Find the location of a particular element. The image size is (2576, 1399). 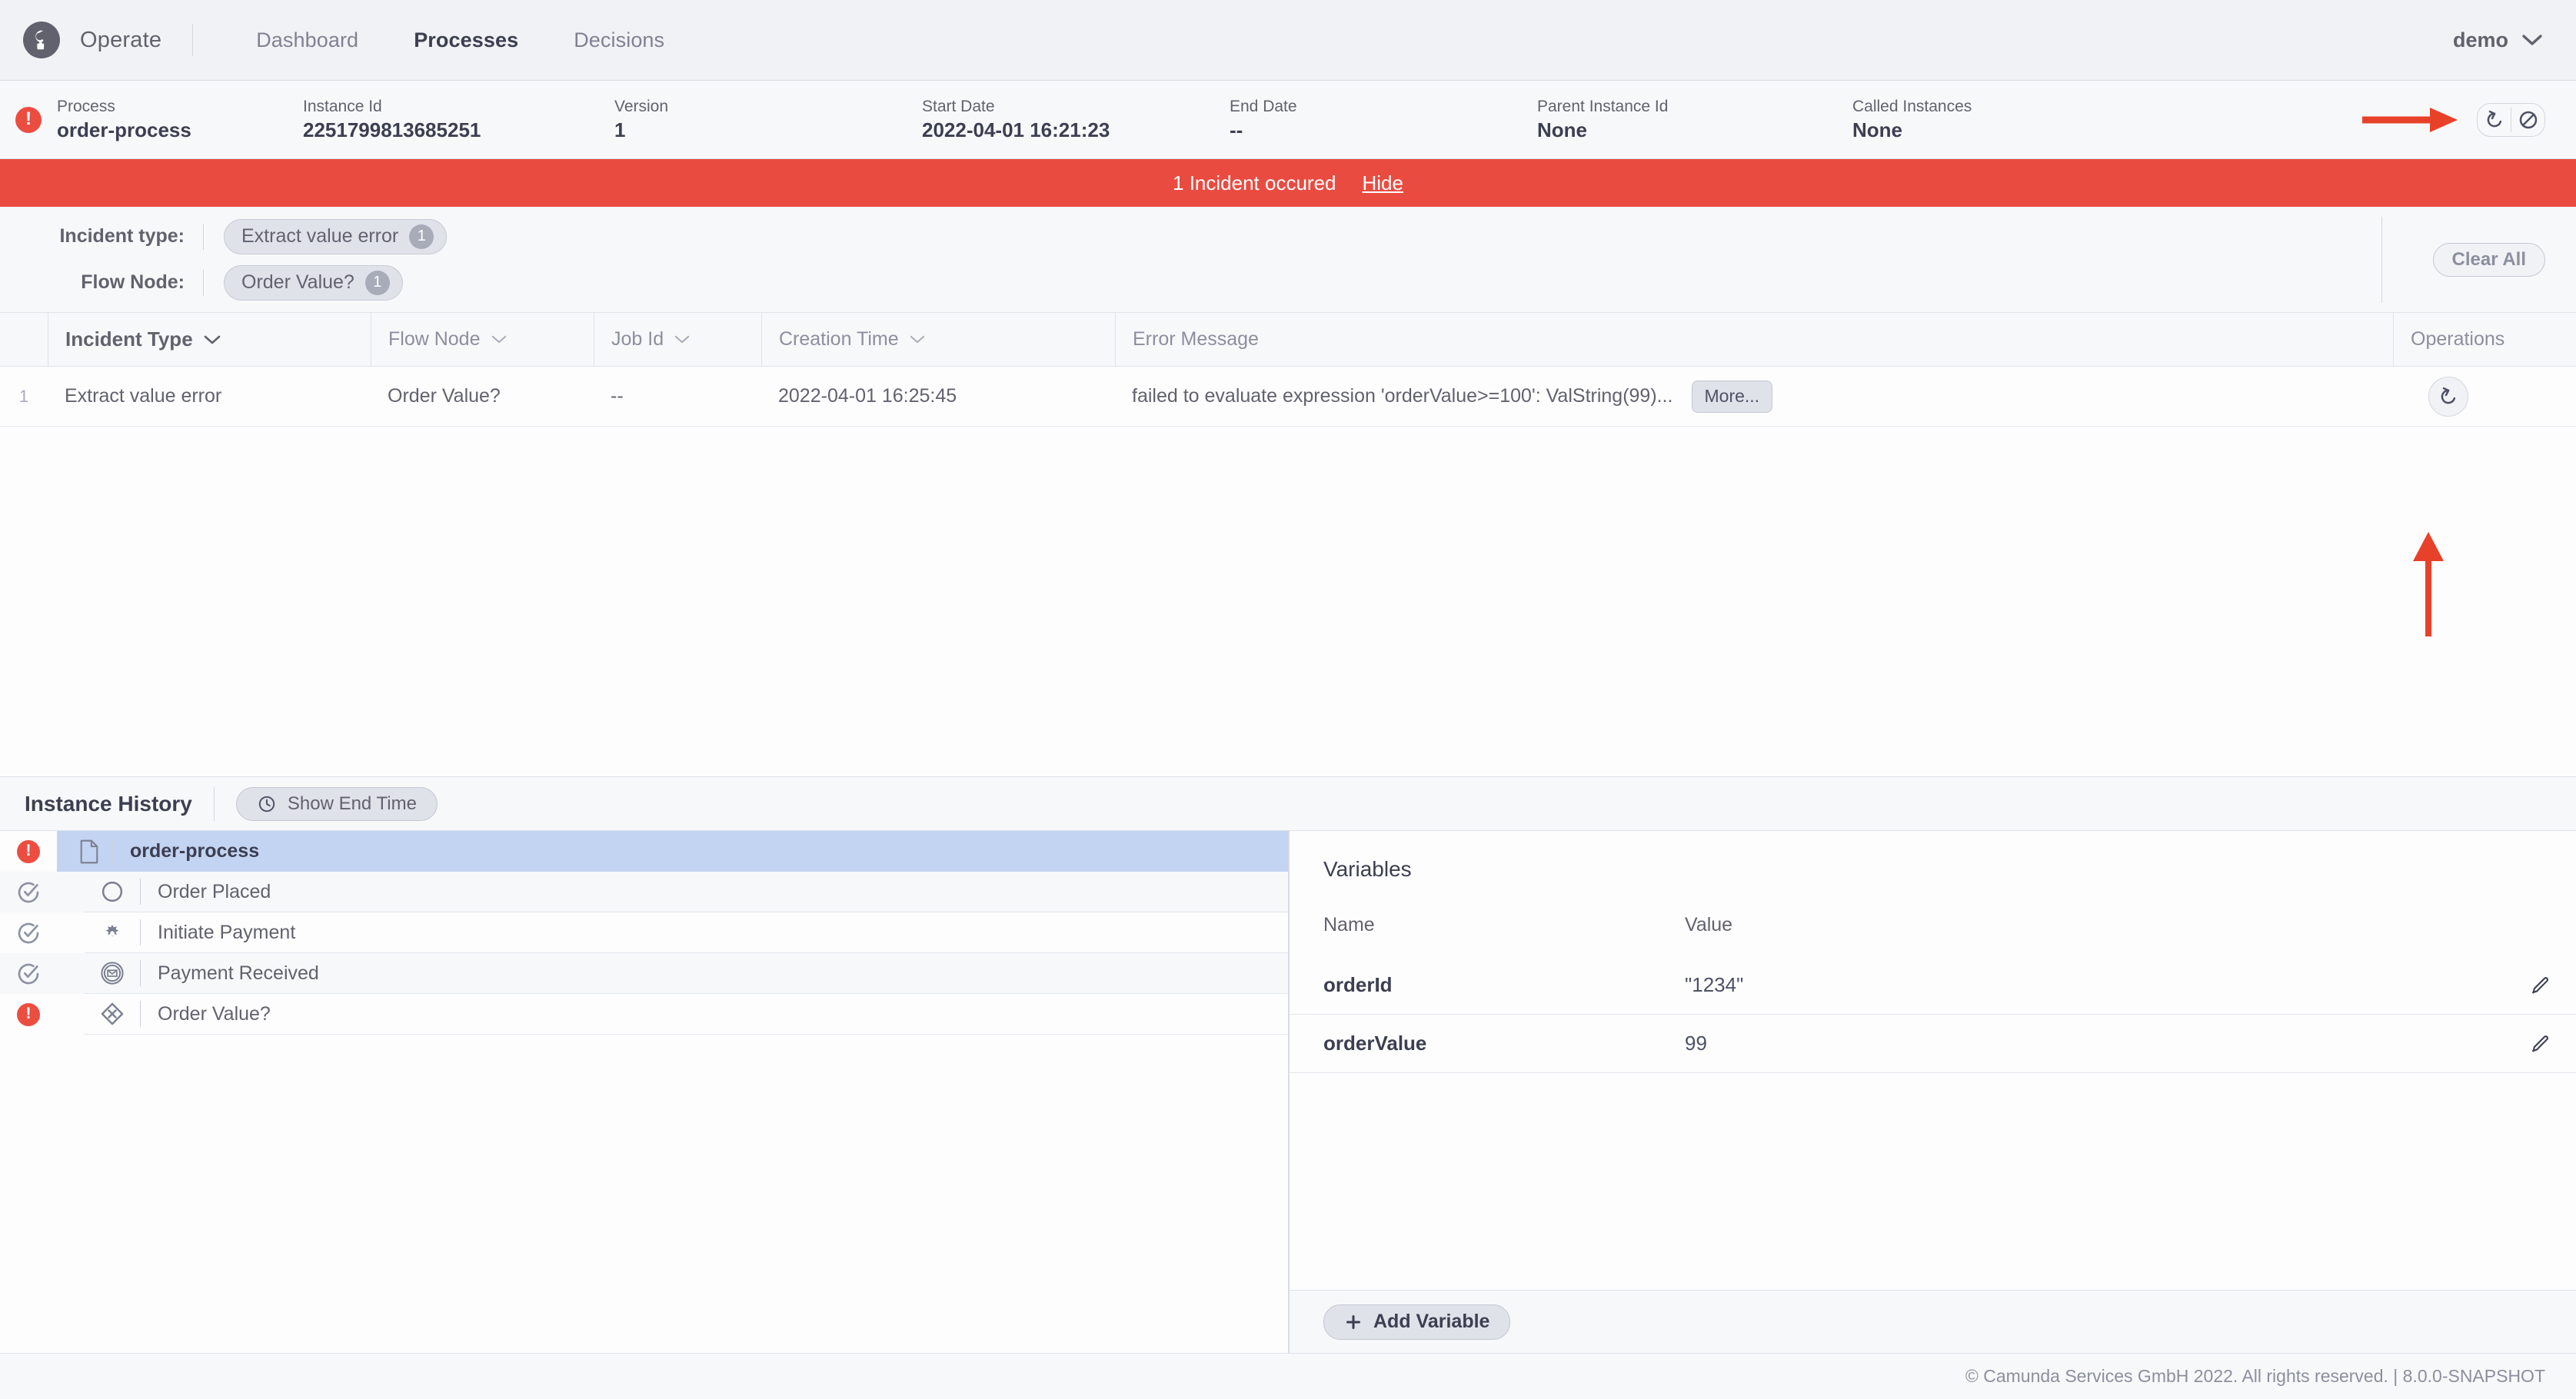

check-circle-icon is located at coordinates (28, 892).